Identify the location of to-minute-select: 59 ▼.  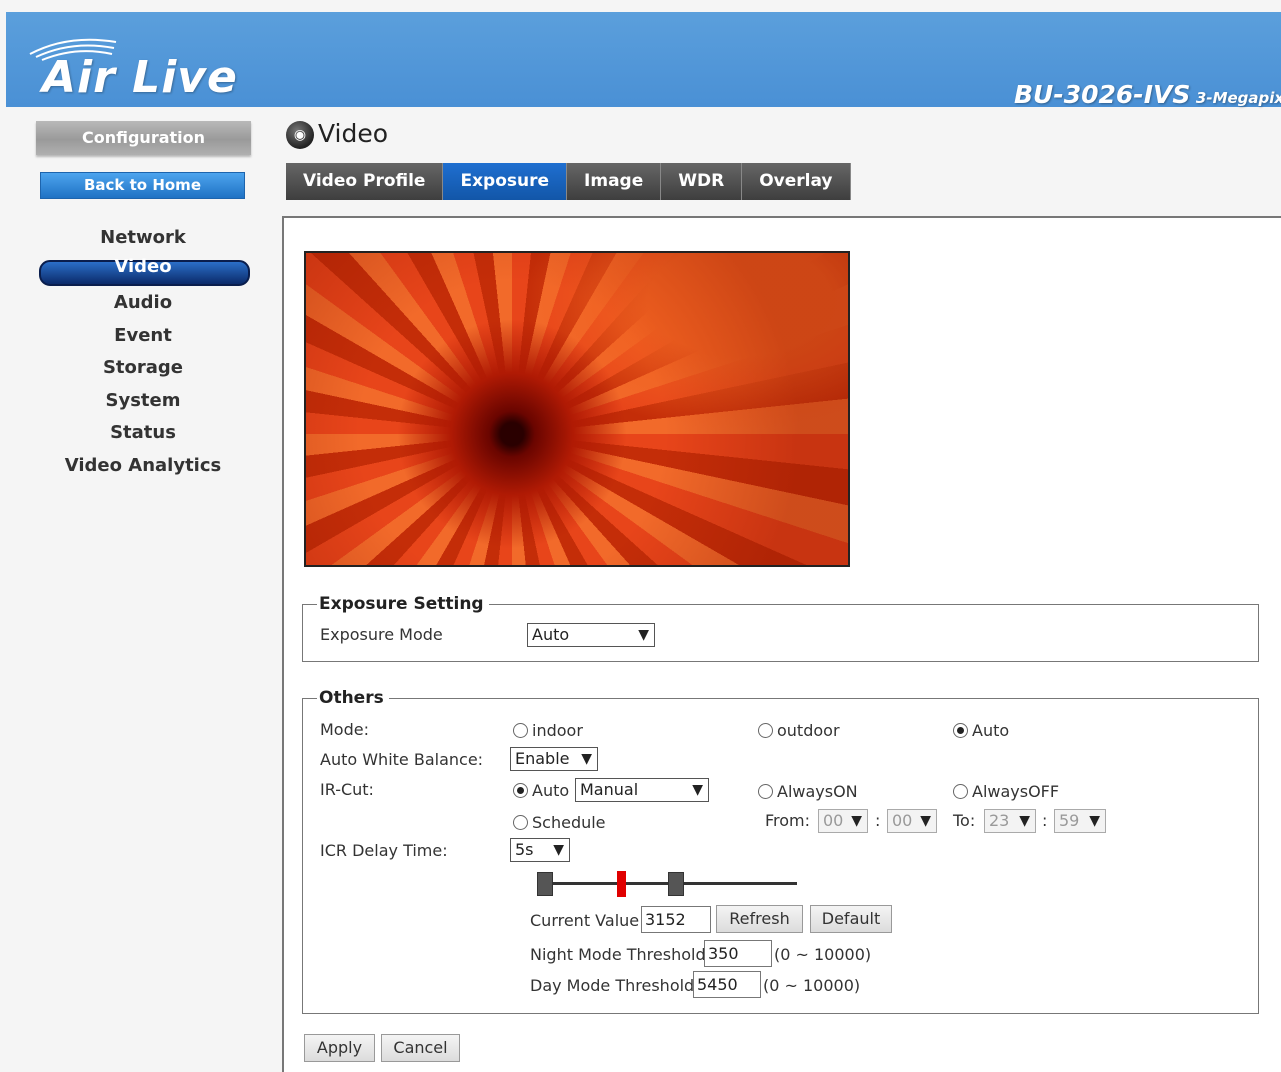
(1080, 821).